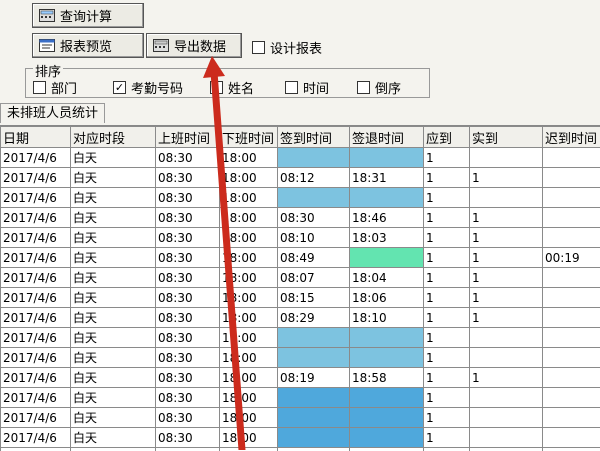 The height and width of the screenshot is (451, 600). I want to click on sort-option-name: 姓名, so click(232, 87).